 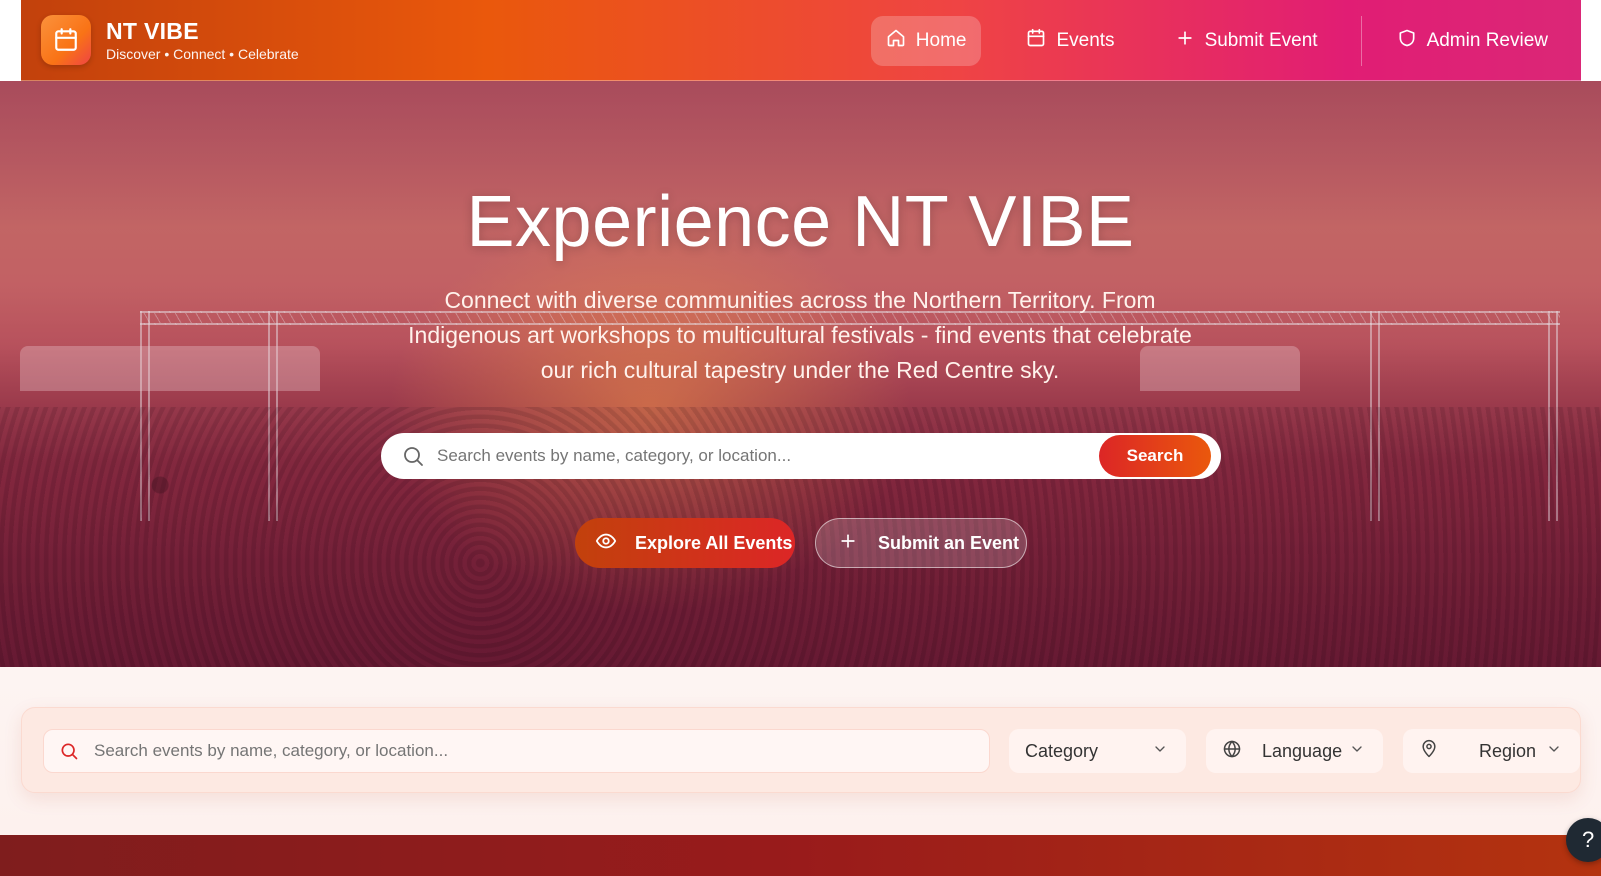 I want to click on region-select-label: Region, so click(x=1508, y=750).